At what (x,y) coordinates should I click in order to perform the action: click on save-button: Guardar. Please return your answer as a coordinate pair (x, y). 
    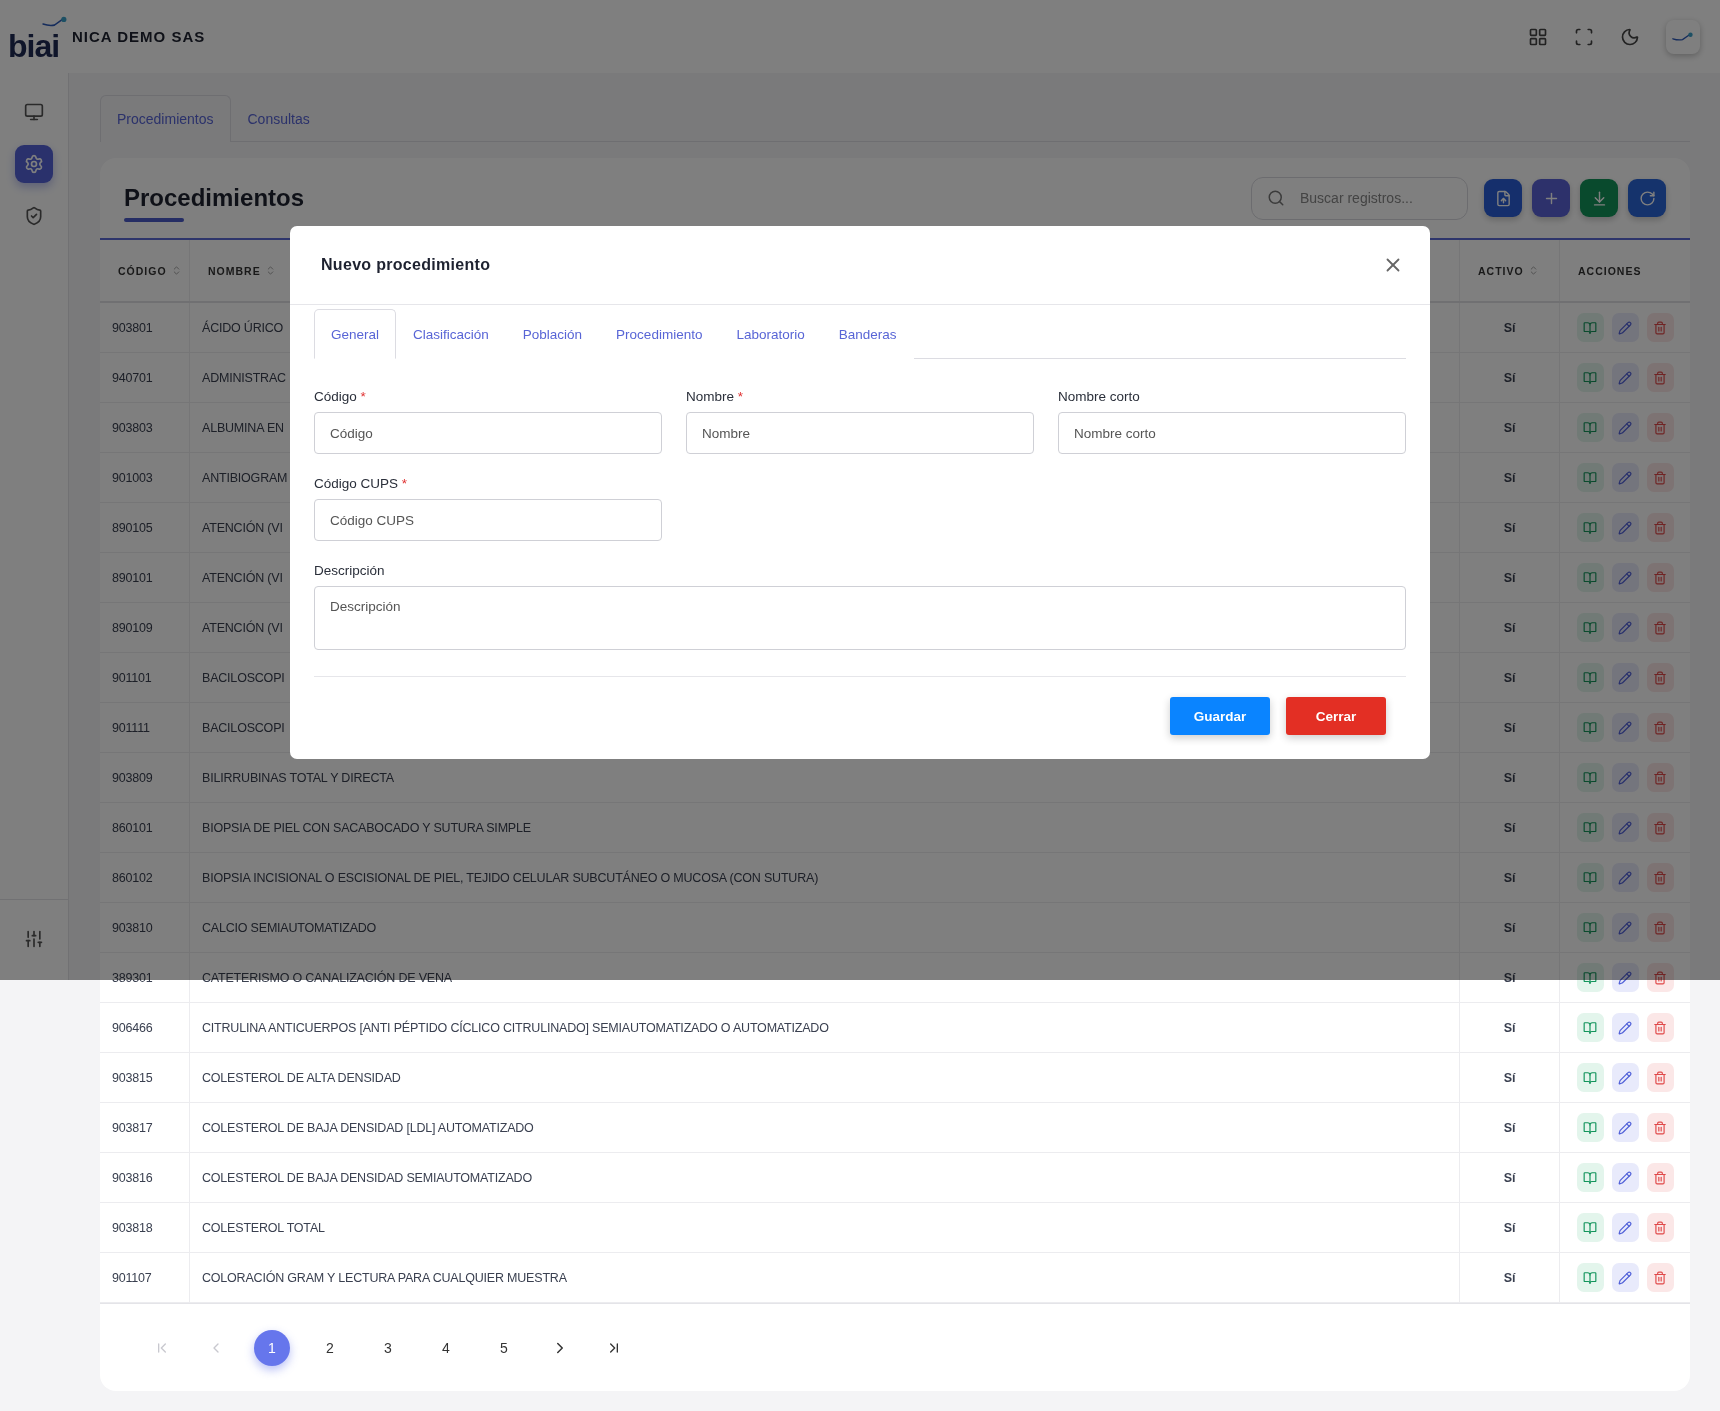
    Looking at the image, I should click on (1220, 716).